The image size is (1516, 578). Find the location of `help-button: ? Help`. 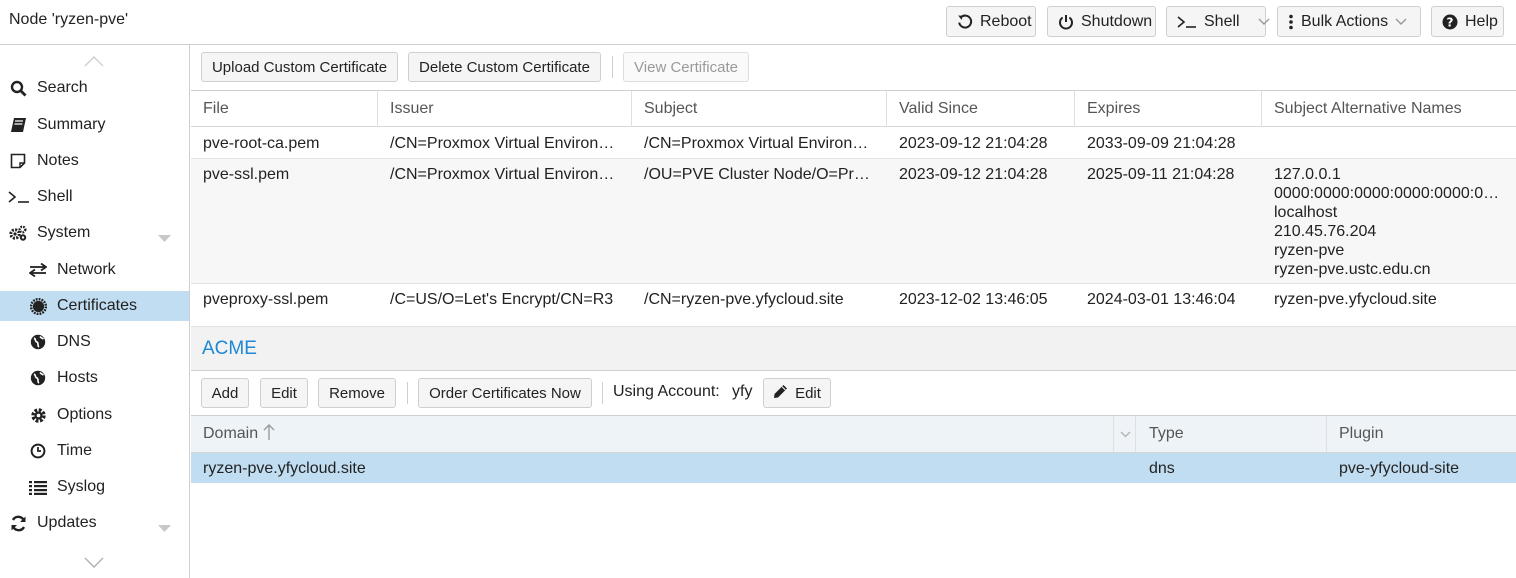

help-button: ? Help is located at coordinates (1467, 21).